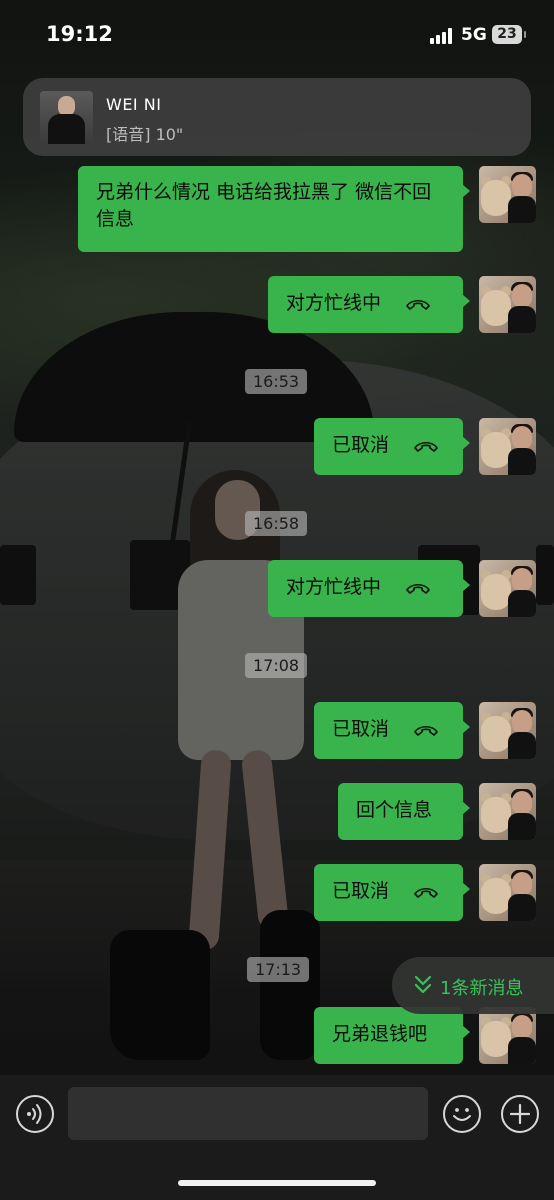 Image resolution: width=554 pixels, height=1200 pixels. I want to click on contact-avatar, so click(66, 117).